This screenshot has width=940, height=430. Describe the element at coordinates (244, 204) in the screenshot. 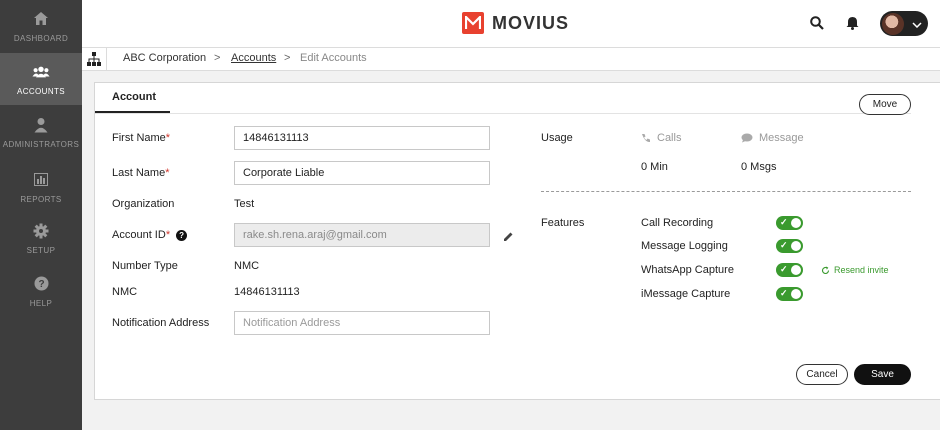

I see `organization-value: Test` at that location.